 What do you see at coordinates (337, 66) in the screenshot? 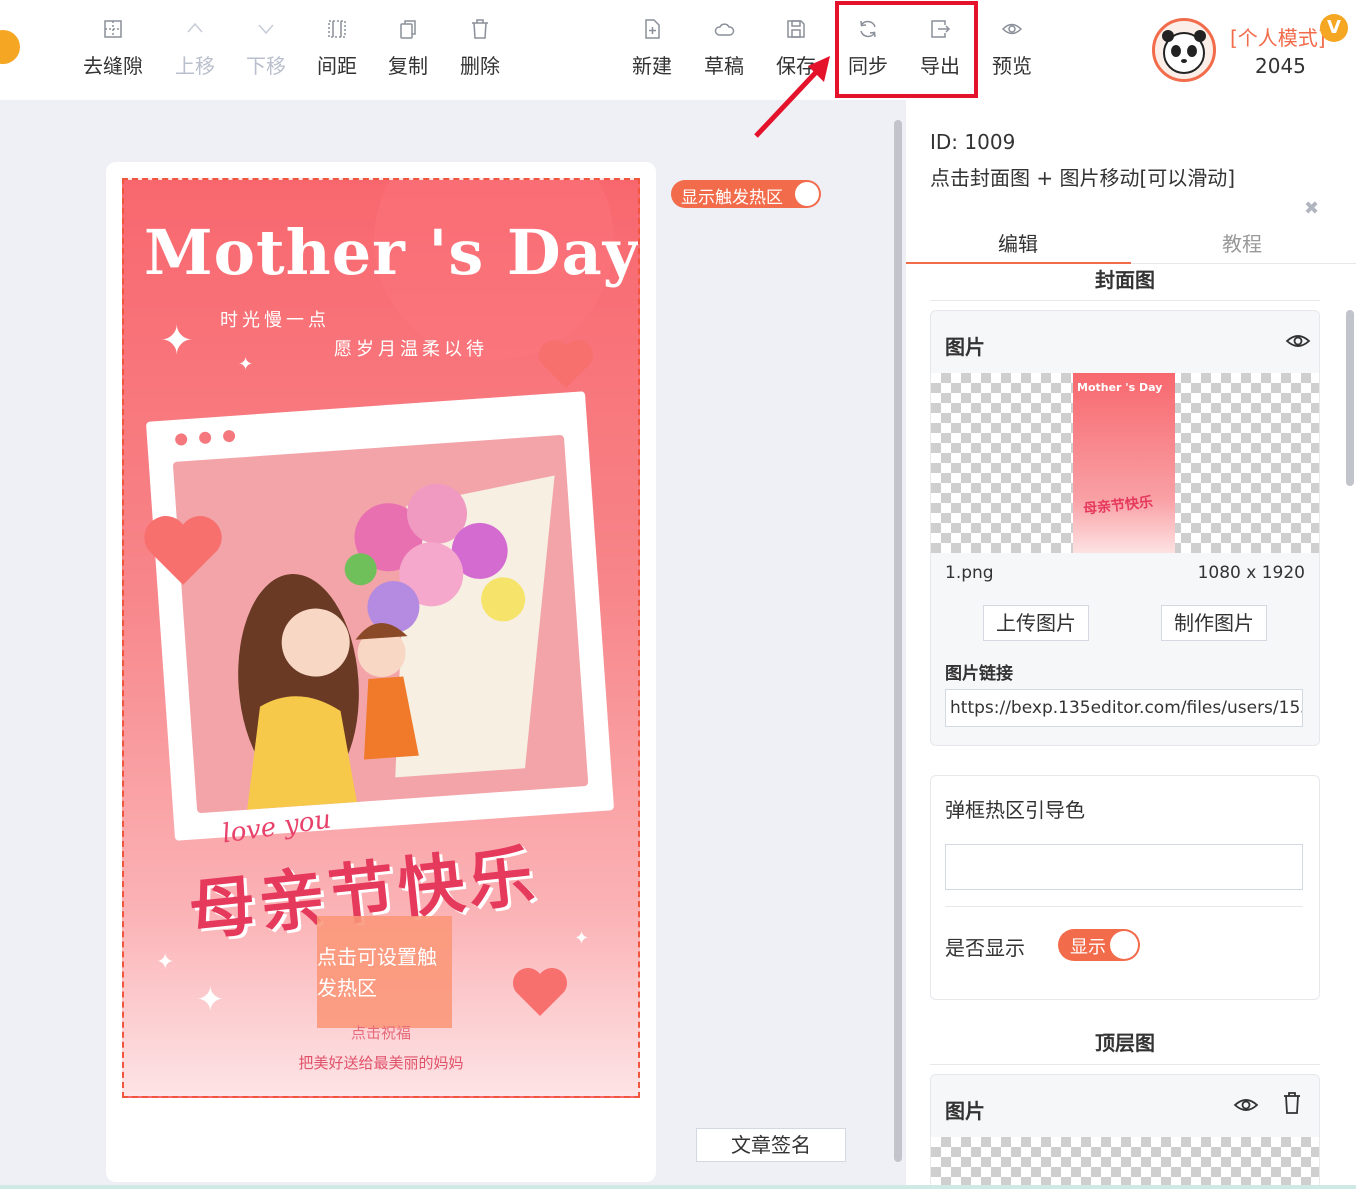
I see `spacing-label: 间距` at bounding box center [337, 66].